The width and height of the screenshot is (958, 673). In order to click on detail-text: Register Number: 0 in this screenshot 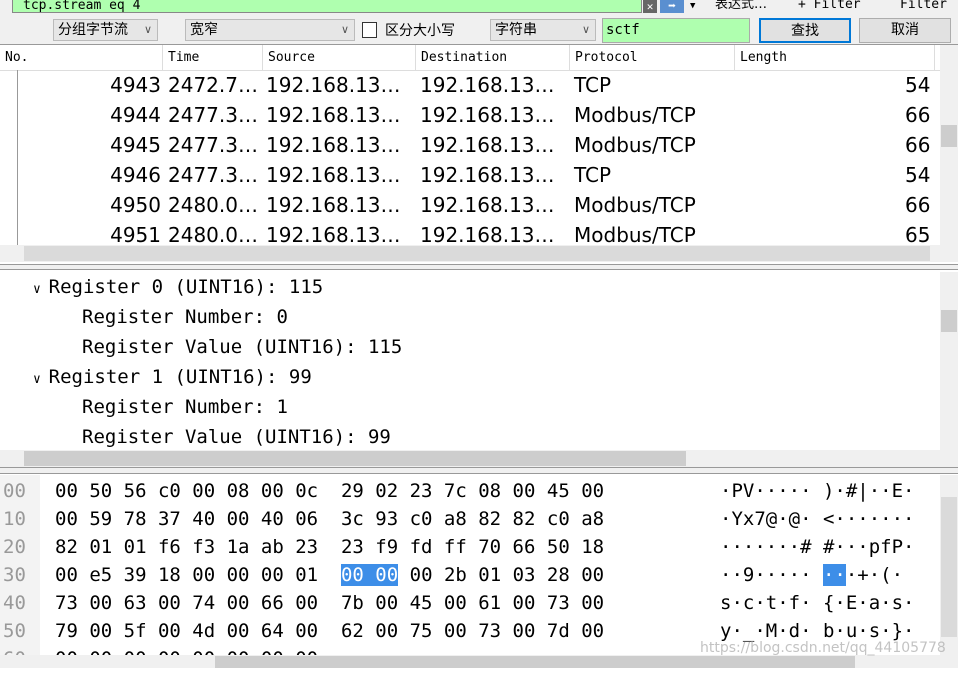, I will do `click(185, 317)`.